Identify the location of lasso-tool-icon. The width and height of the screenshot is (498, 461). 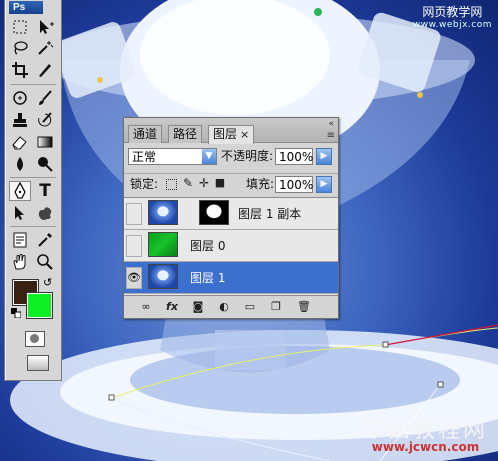
(20, 48).